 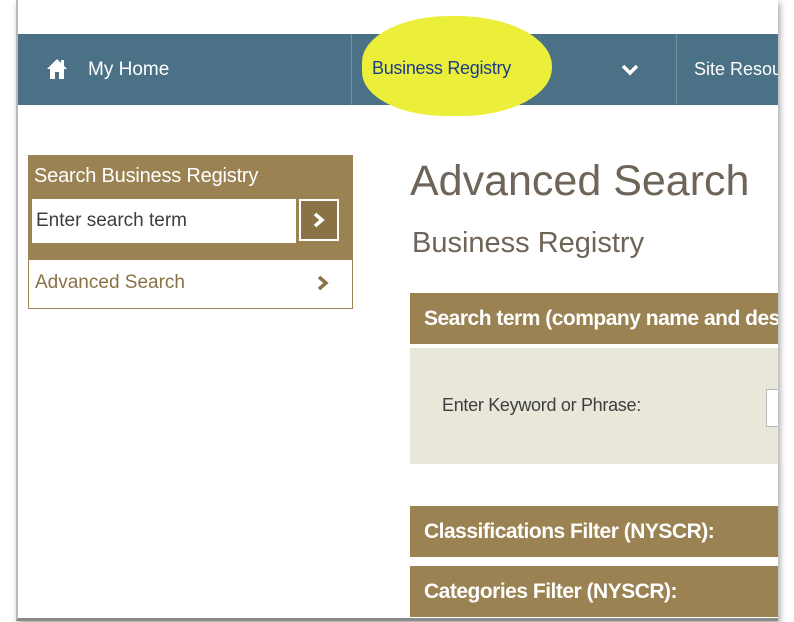 What do you see at coordinates (164, 221) in the screenshot?
I see `sidebar-search-input` at bounding box center [164, 221].